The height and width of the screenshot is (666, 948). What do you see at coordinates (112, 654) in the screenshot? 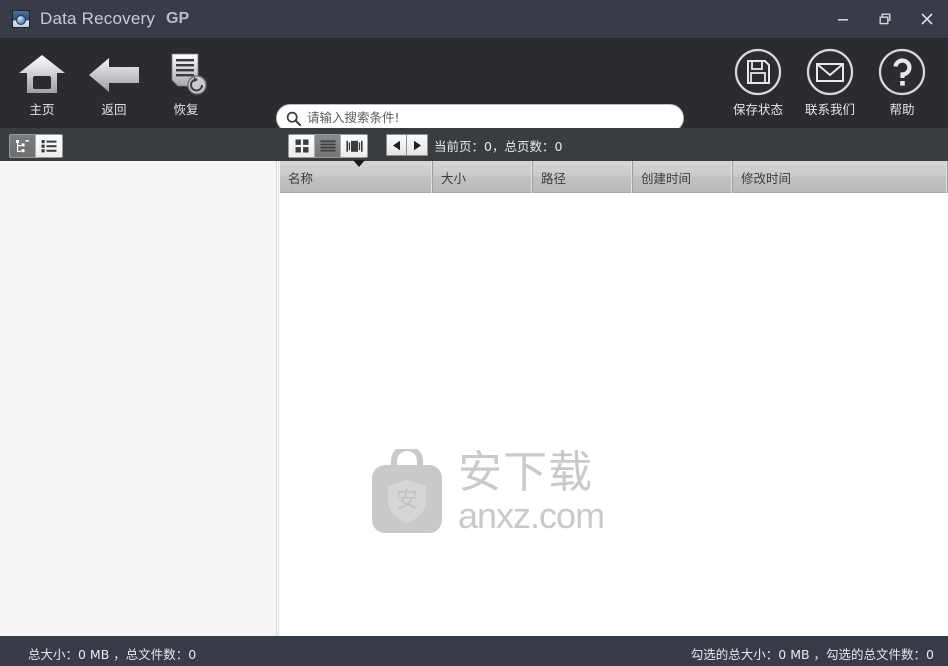
I see `status-total-text: 总大小：0 MB ，总文件数：0` at bounding box center [112, 654].